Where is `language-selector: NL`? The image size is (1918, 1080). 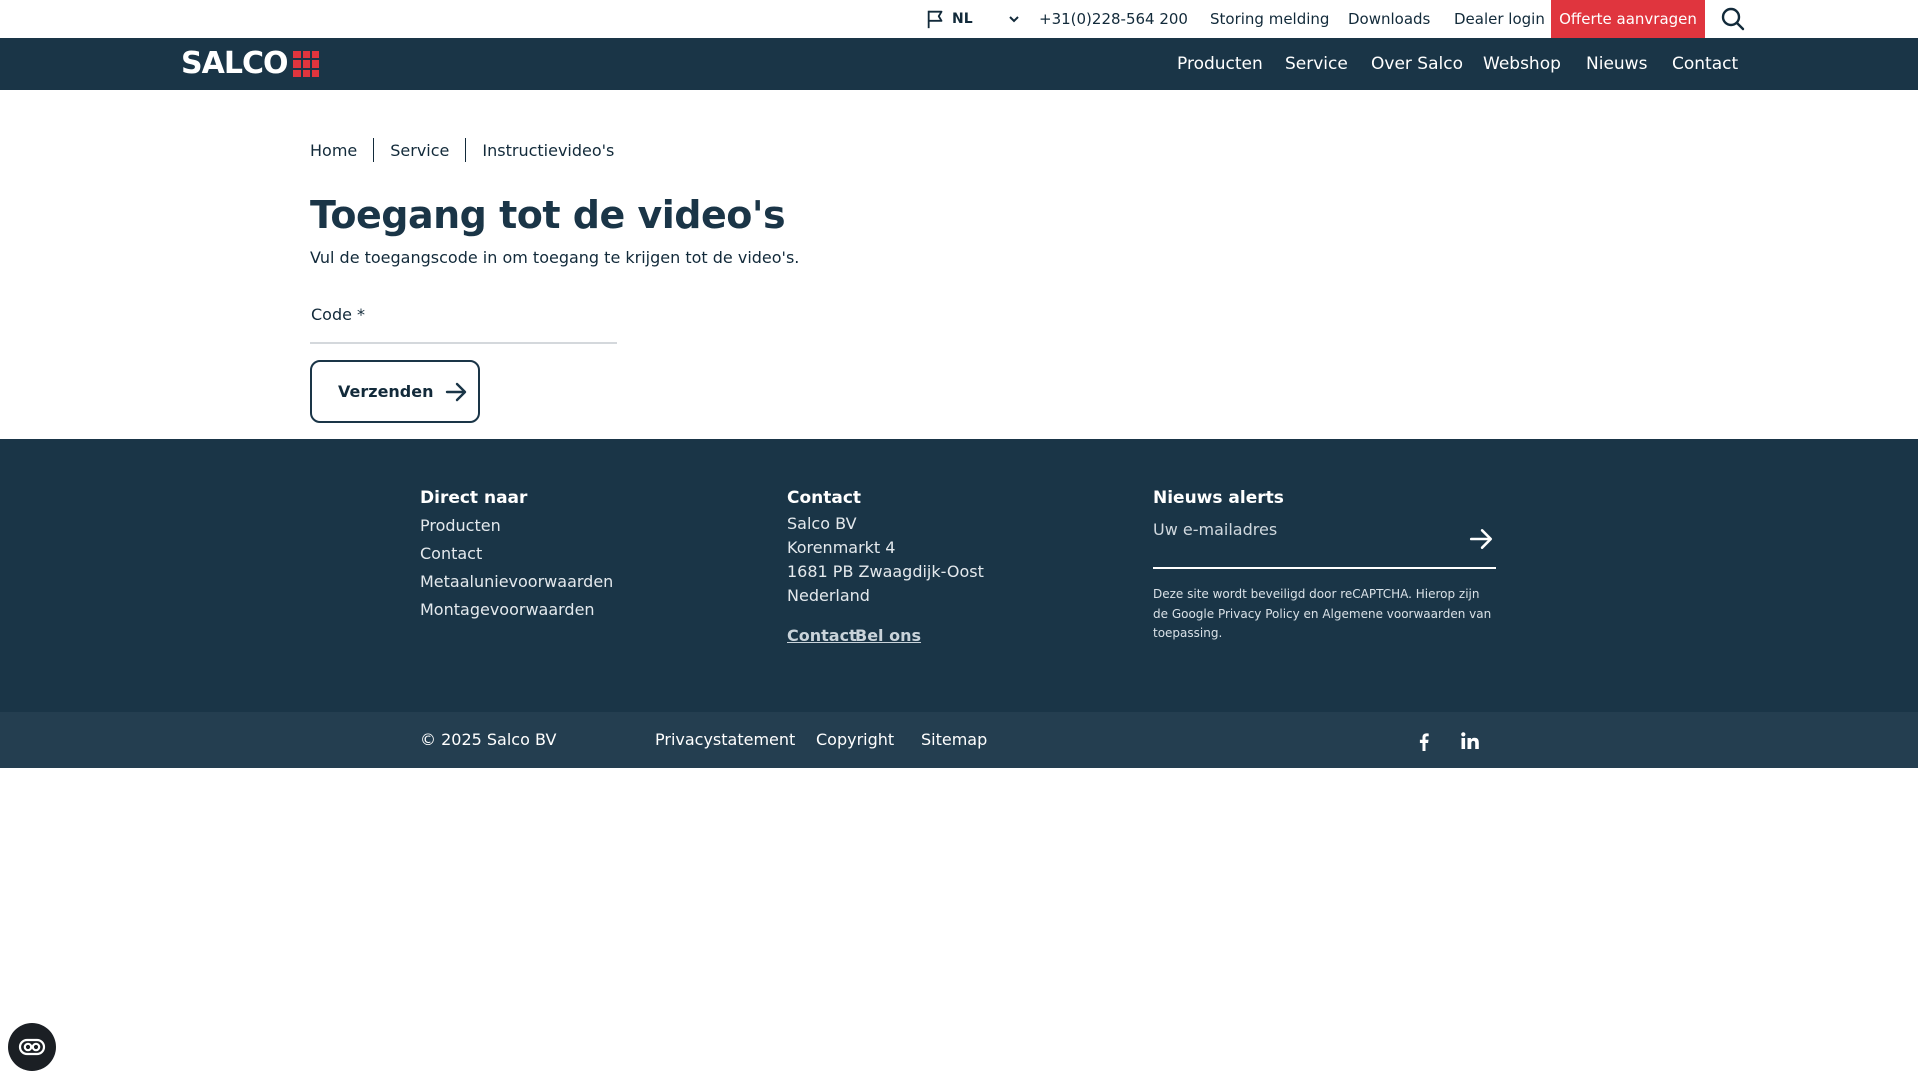
language-selector: NL is located at coordinates (972, 19).